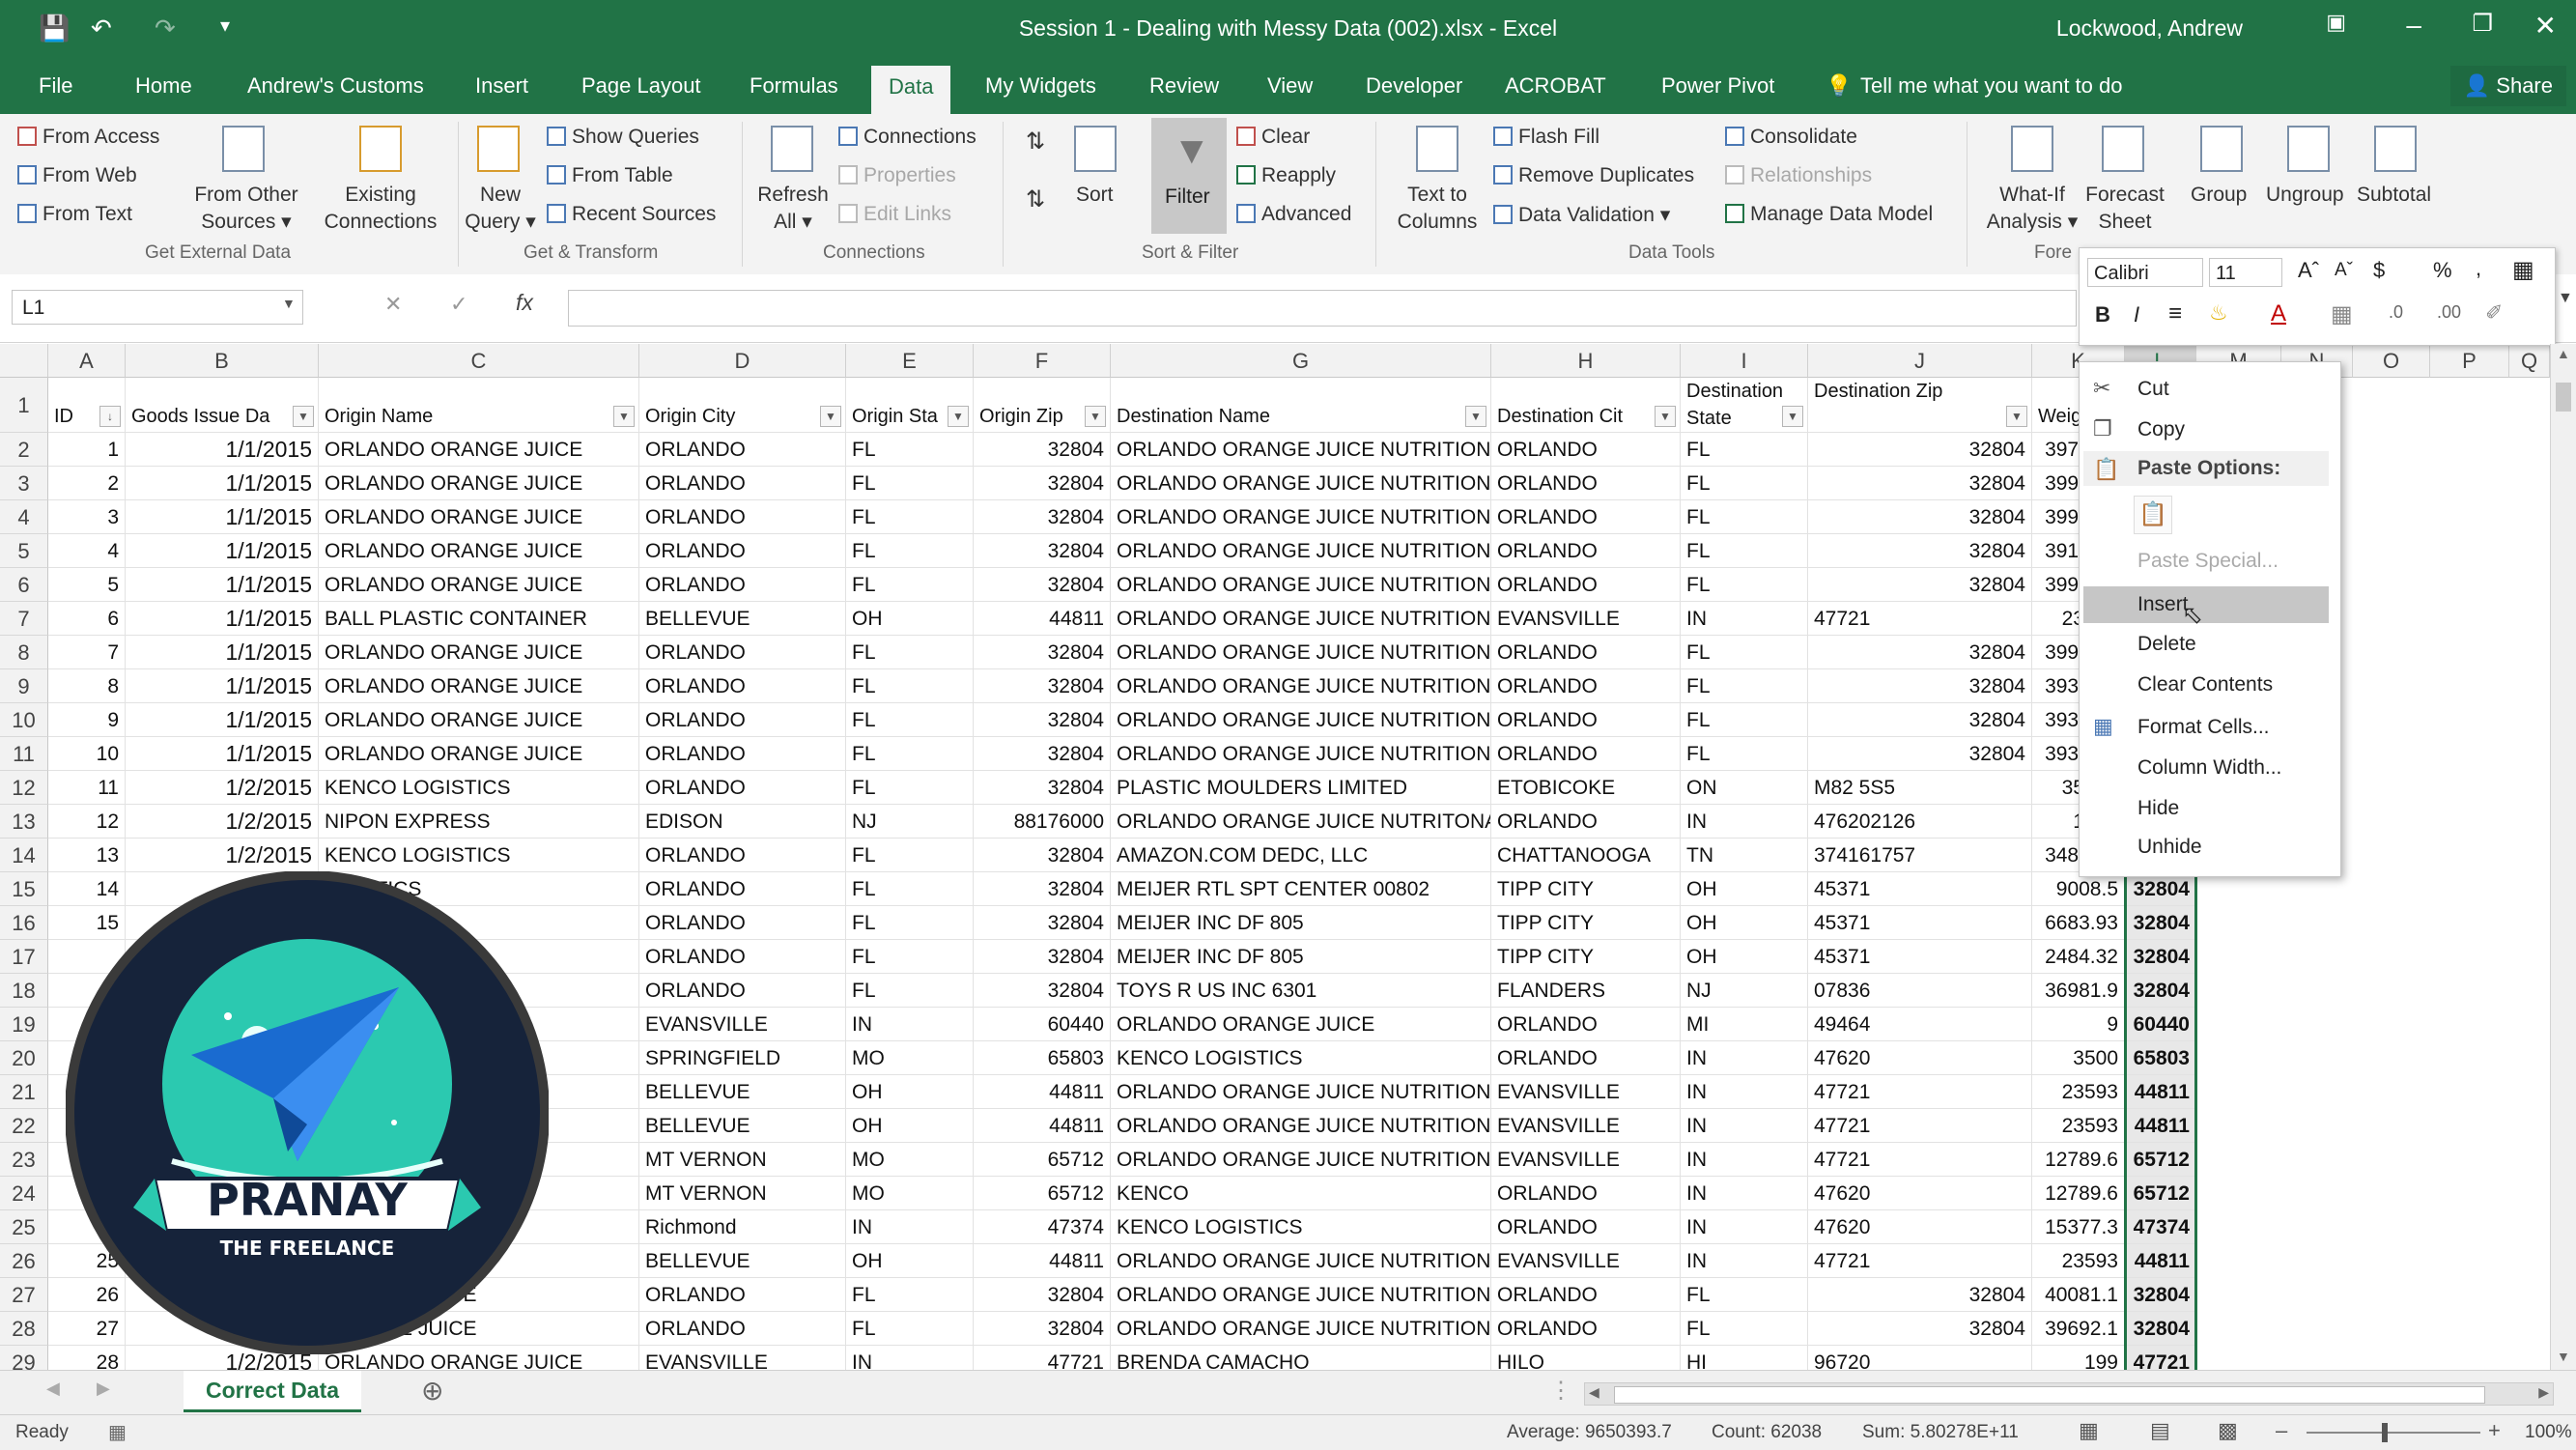  Describe the element at coordinates (24, 1227) in the screenshot. I see `row-header: 25` at that location.